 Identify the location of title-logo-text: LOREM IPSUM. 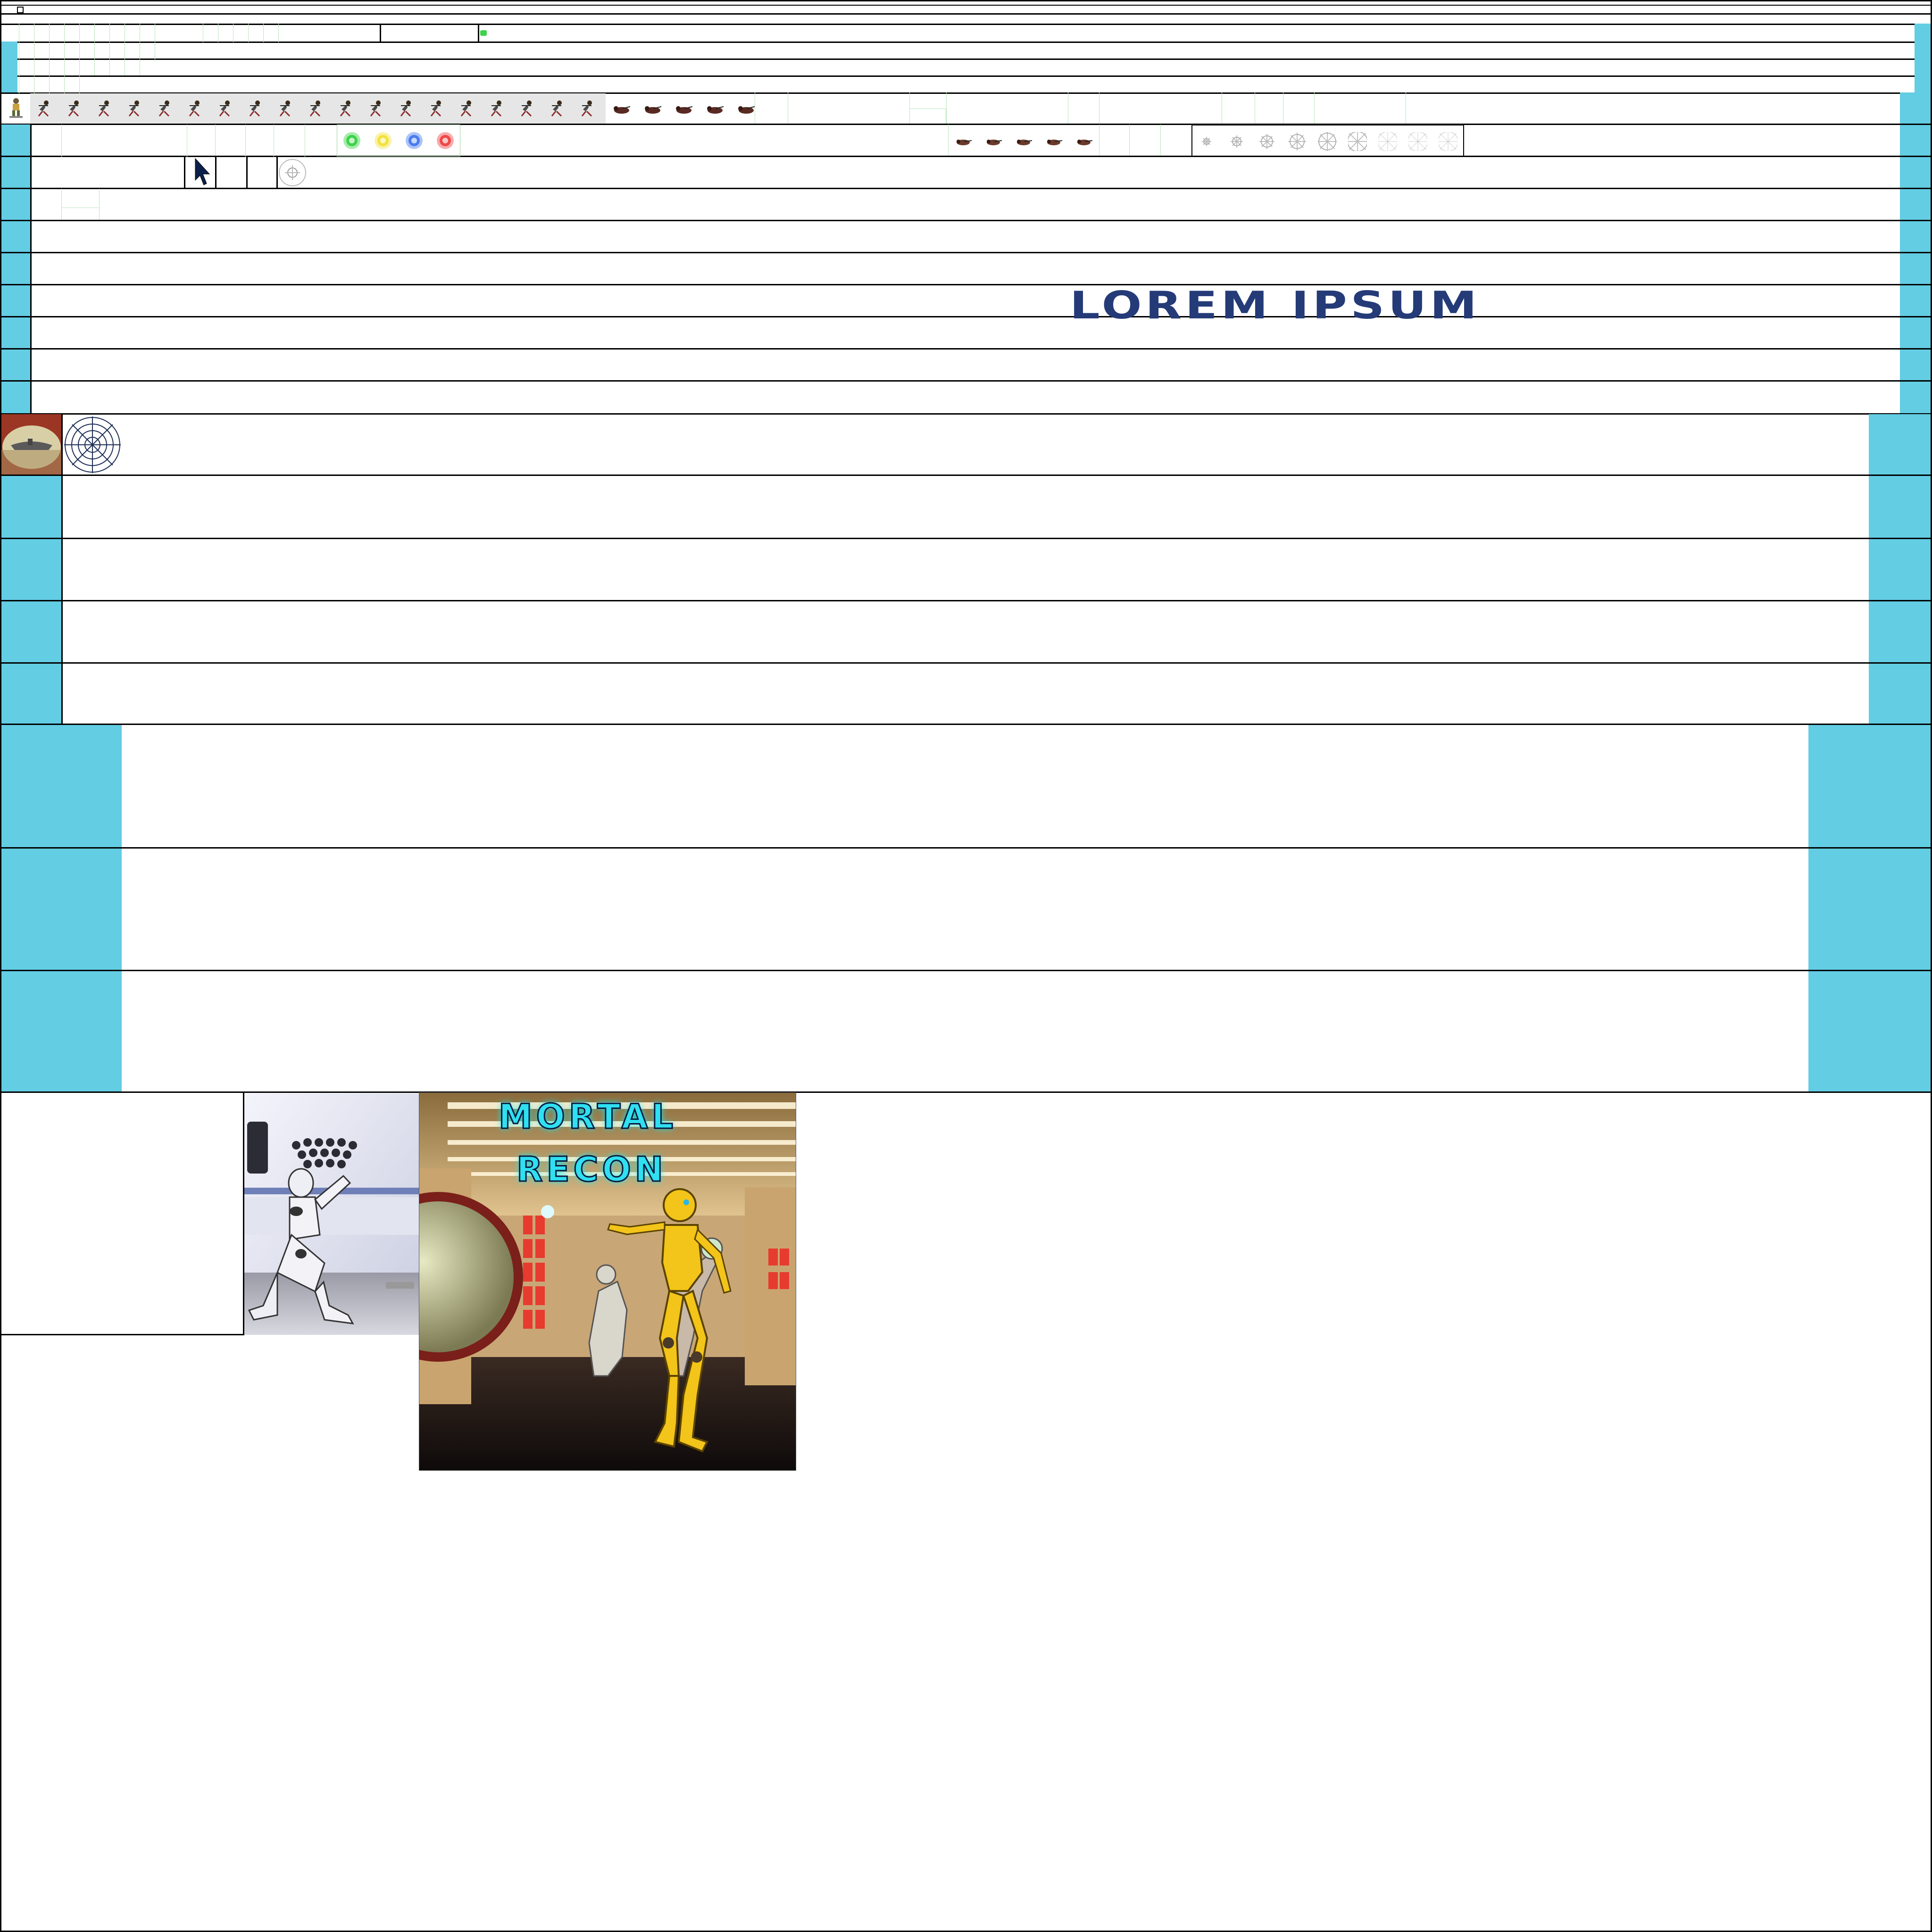
(1275, 305).